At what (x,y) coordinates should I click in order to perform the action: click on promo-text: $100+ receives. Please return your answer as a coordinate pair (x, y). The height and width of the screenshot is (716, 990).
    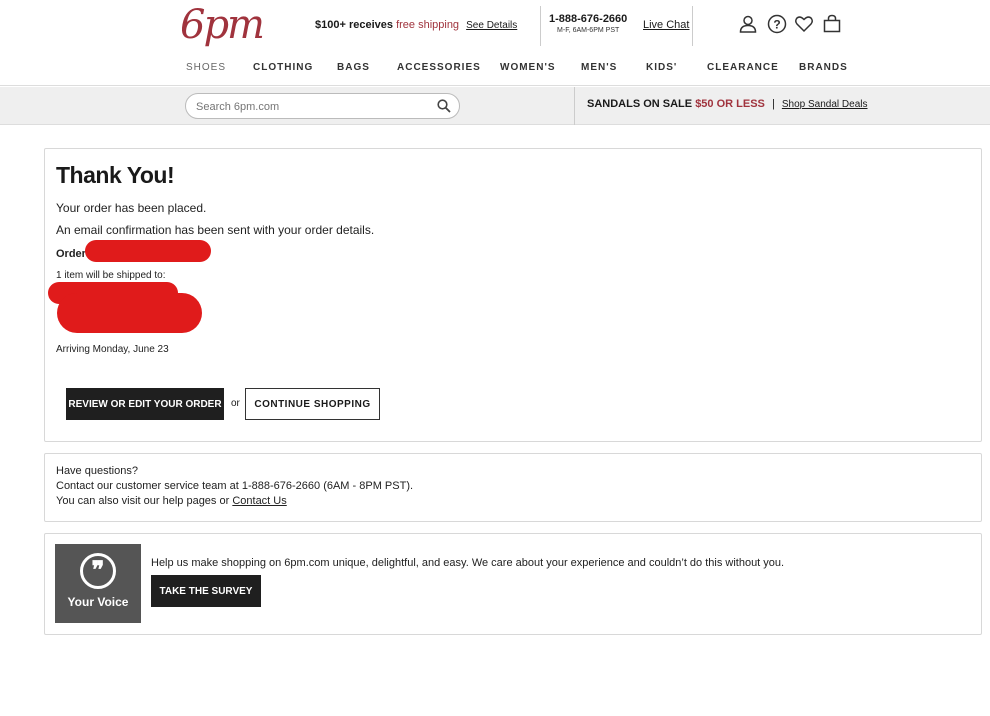
    Looking at the image, I should click on (354, 25).